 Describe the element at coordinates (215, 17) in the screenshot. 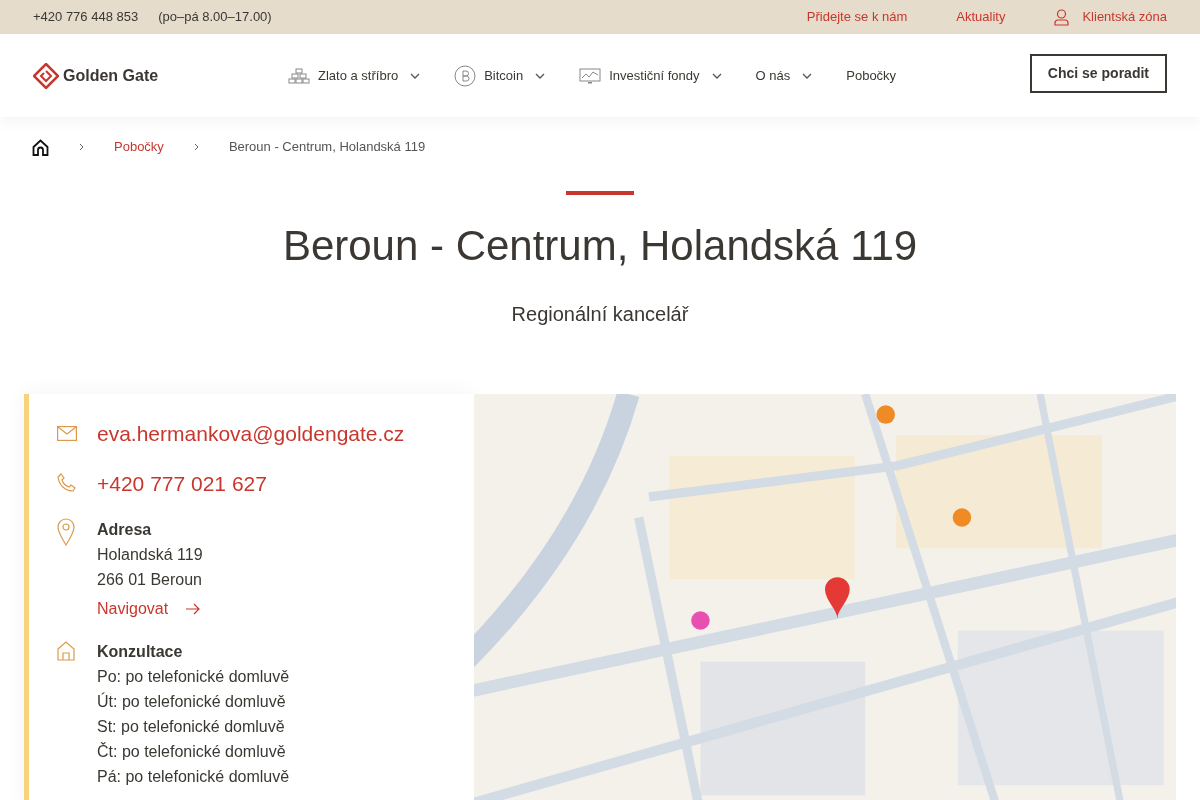

I see `opening-hours: (po–pá 8.00–17.00)` at that location.